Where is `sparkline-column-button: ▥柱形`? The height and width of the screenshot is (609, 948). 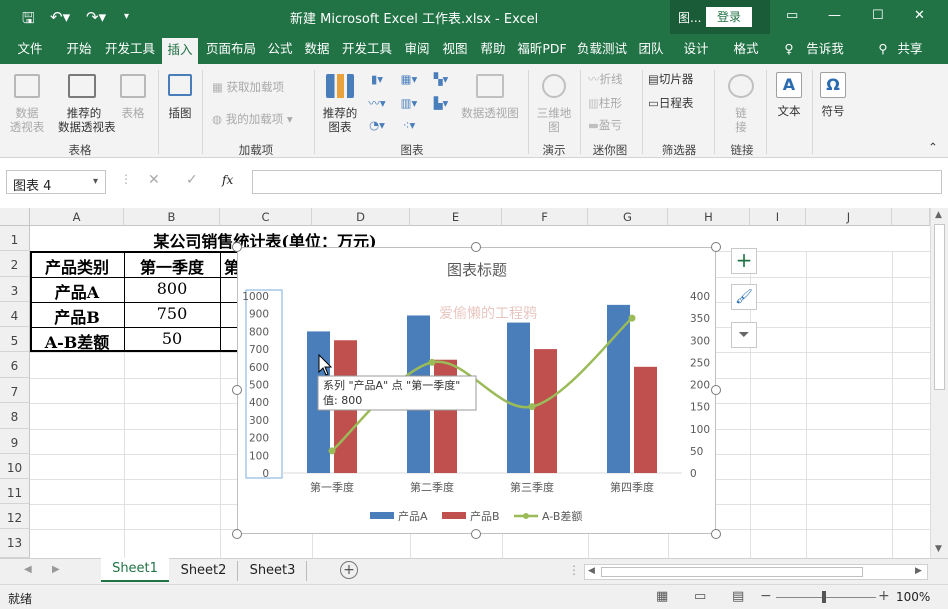
sparkline-column-button: ▥柱形 is located at coordinates (613, 103).